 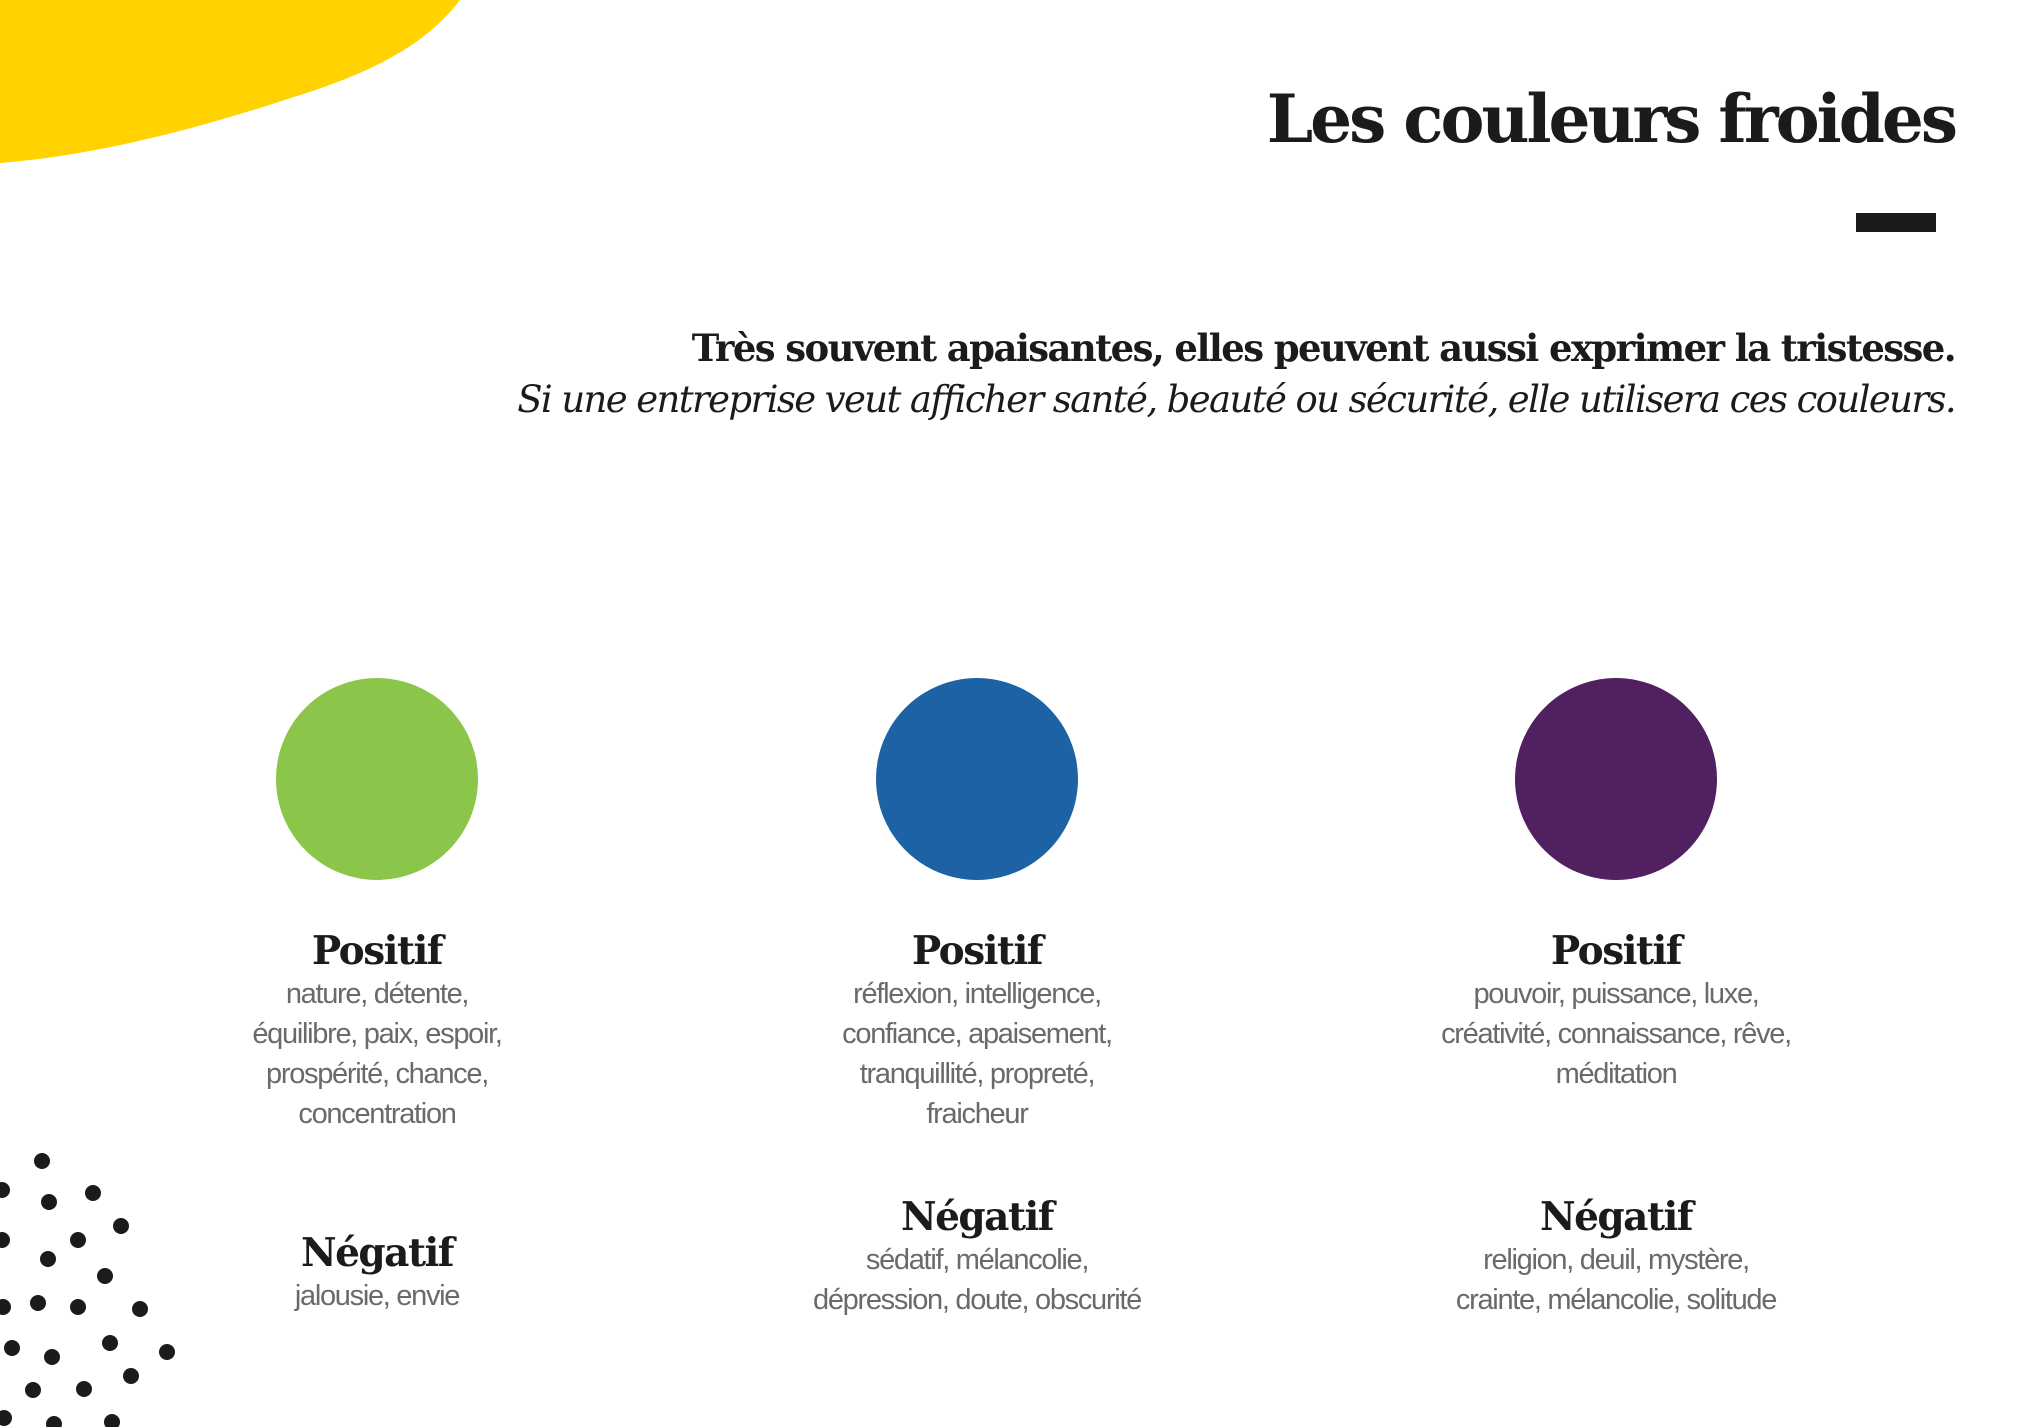 I want to click on blue-swatch, so click(x=977, y=779).